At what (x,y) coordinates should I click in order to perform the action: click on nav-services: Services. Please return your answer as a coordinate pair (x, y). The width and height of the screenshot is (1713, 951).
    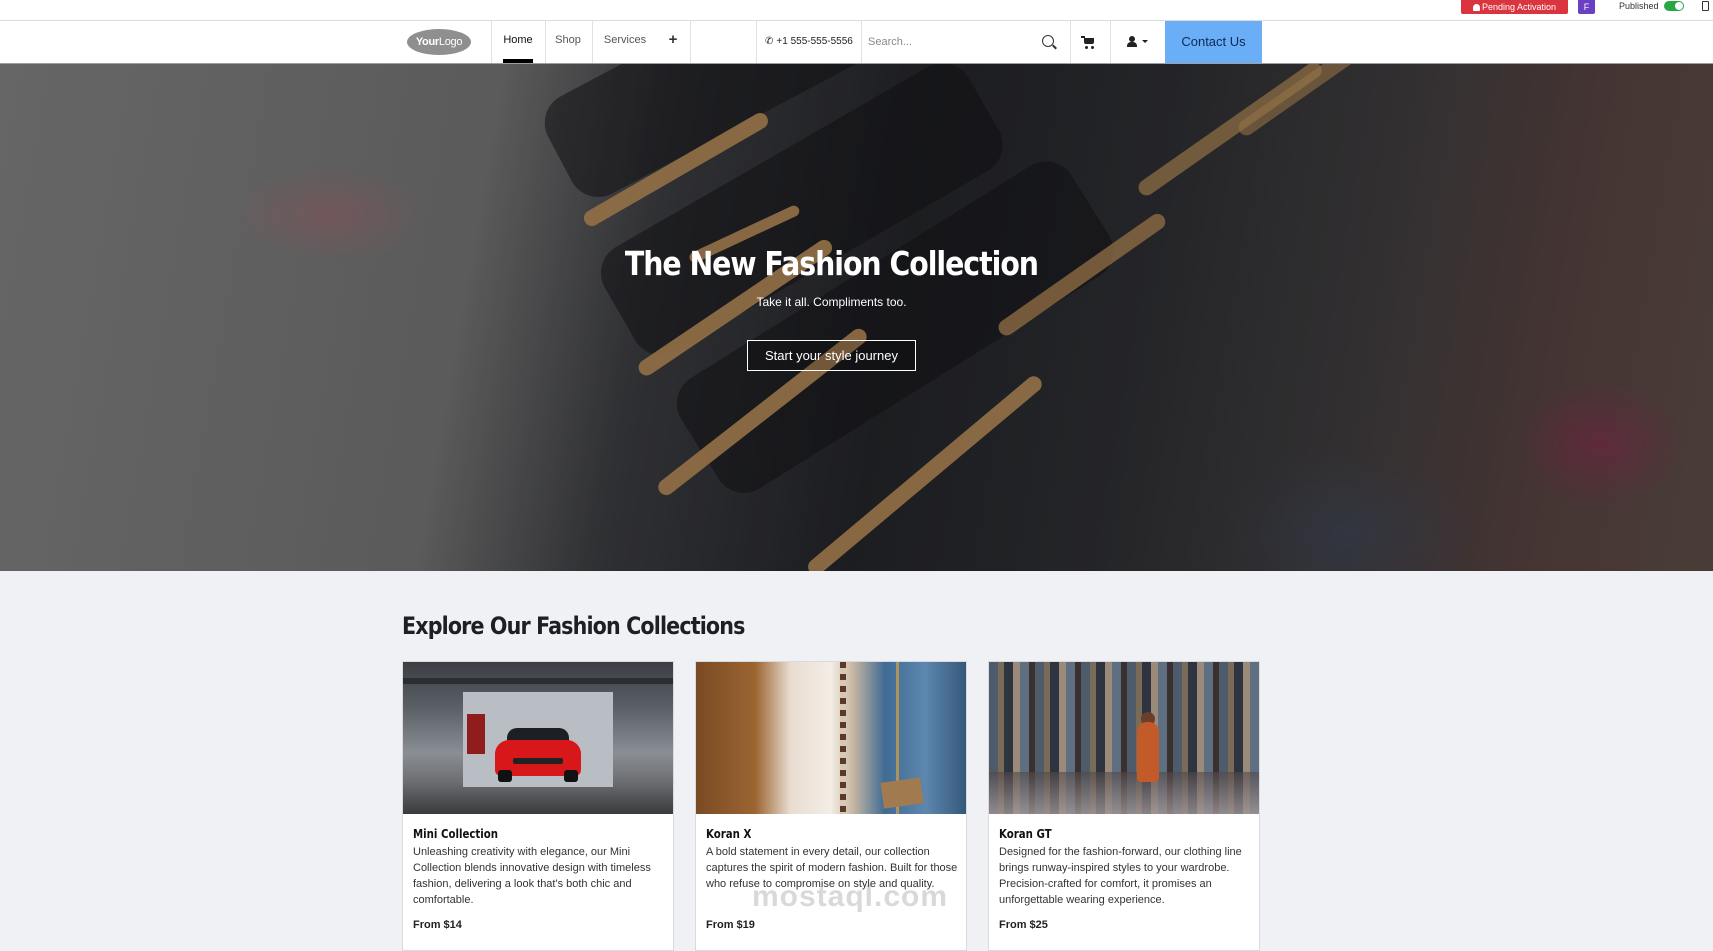
    Looking at the image, I should click on (625, 42).